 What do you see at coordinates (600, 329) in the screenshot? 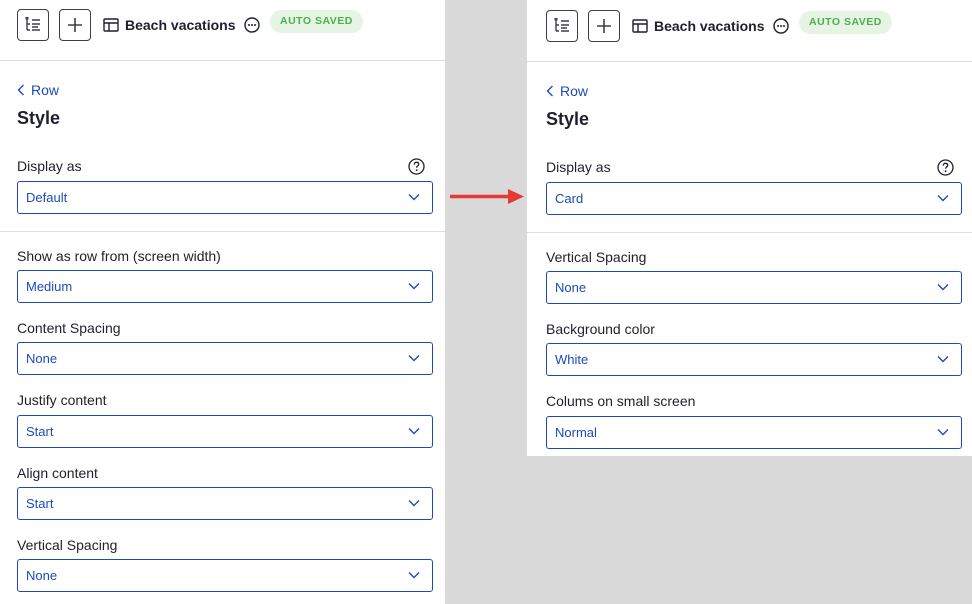
I see `field-label: Background color` at bounding box center [600, 329].